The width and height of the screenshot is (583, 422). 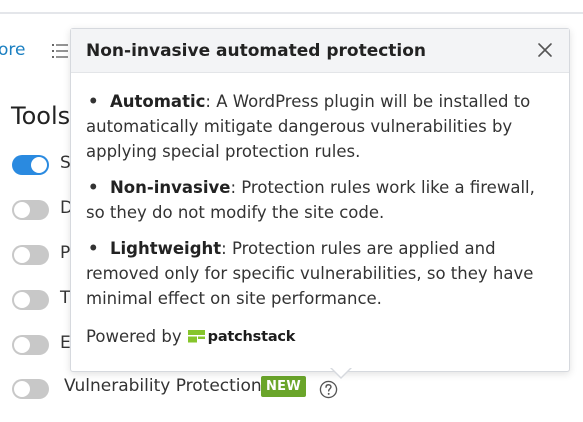 What do you see at coordinates (41, 116) in the screenshot?
I see `tools-heading: Tools` at bounding box center [41, 116].